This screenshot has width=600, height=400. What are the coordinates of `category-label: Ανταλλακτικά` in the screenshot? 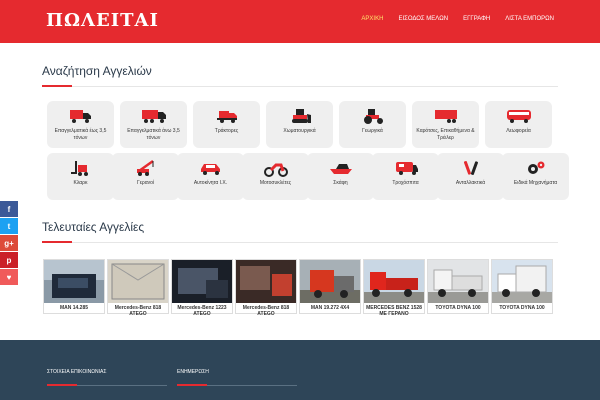 It's located at (470, 183).